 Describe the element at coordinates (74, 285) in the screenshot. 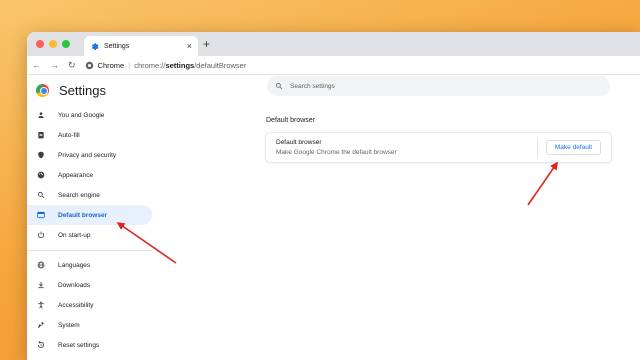

I see `sidebar-item-label: Downloads` at that location.